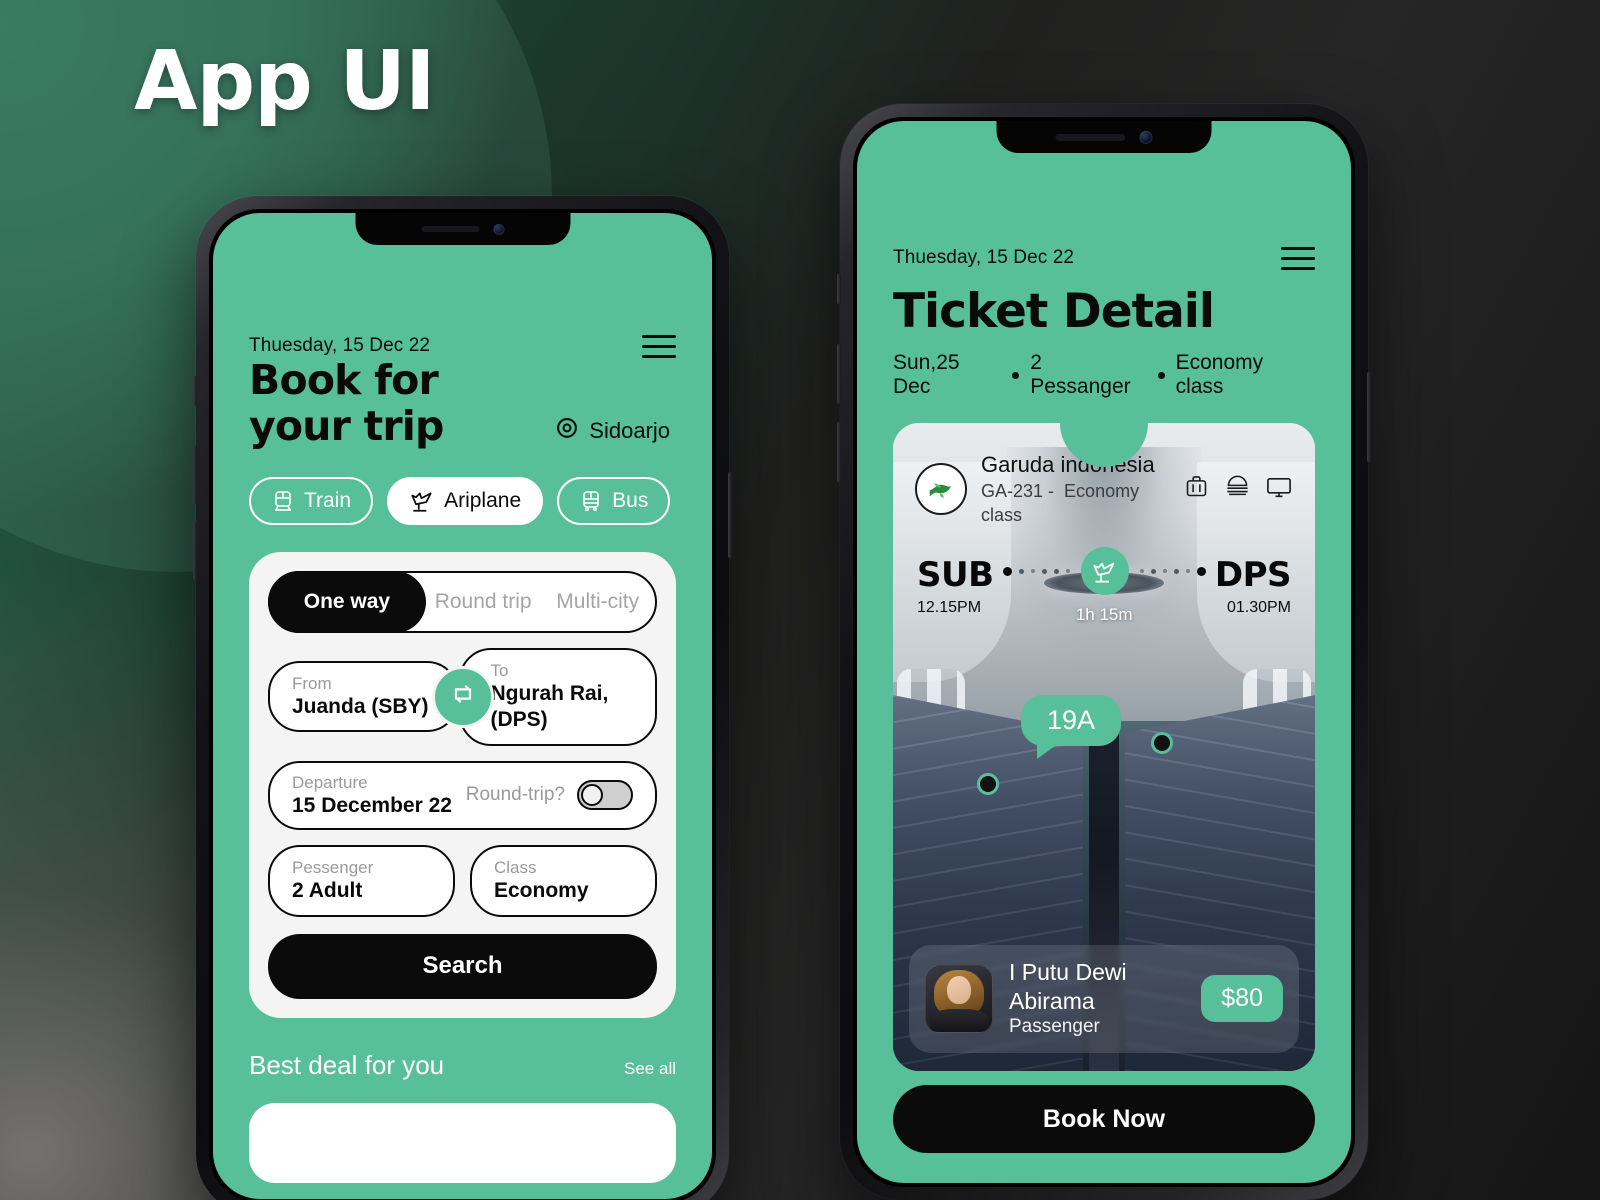  Describe the element at coordinates (462, 881) in the screenshot. I see `passenger-class-row: Pessenger 2 Adult Class Economy` at that location.